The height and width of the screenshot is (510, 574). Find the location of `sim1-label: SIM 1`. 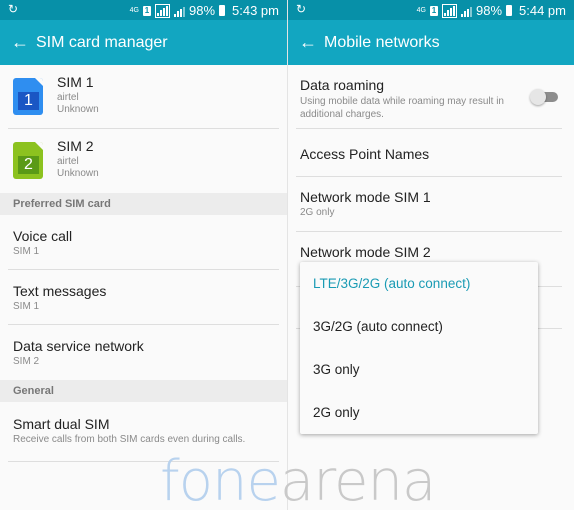

sim1-label: SIM 1 is located at coordinates (75, 82).